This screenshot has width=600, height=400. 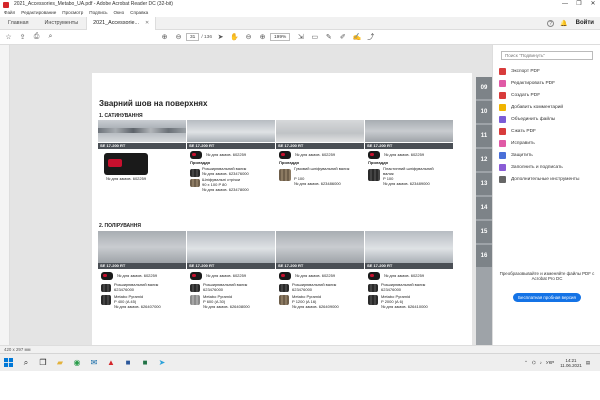 I want to click on tool-item: Дополнительные инструменты, so click(x=548, y=179).